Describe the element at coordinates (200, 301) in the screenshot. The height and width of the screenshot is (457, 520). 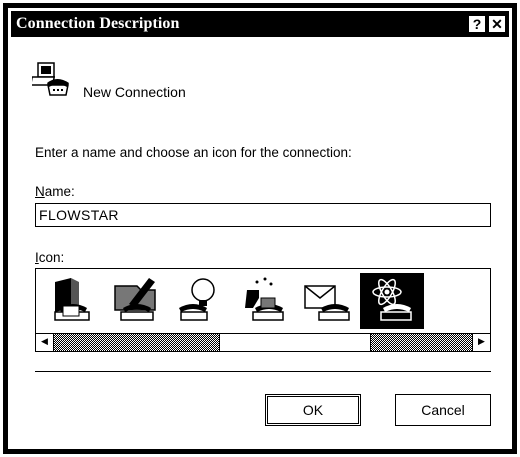
I see `lightbulb-phone-icon` at that location.